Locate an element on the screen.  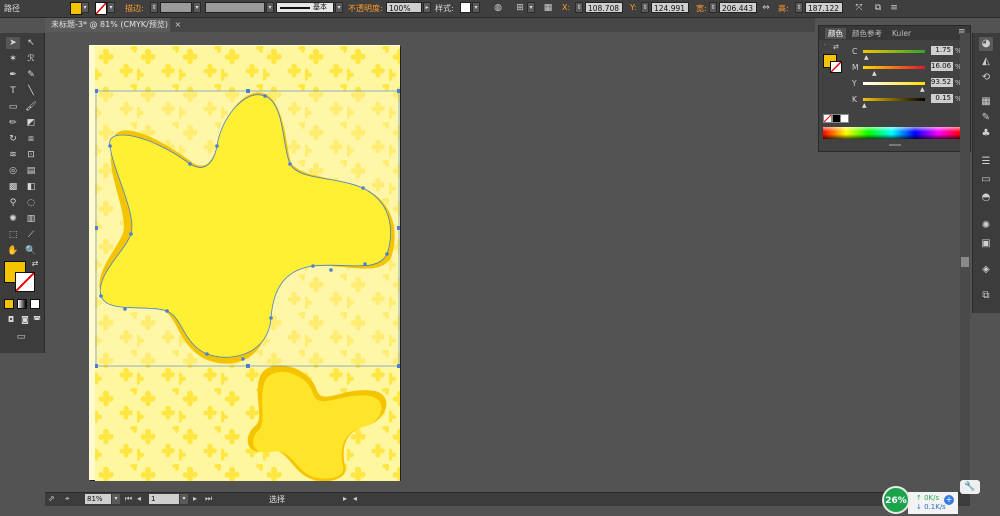
magenta-slider is located at coordinates (894, 67).